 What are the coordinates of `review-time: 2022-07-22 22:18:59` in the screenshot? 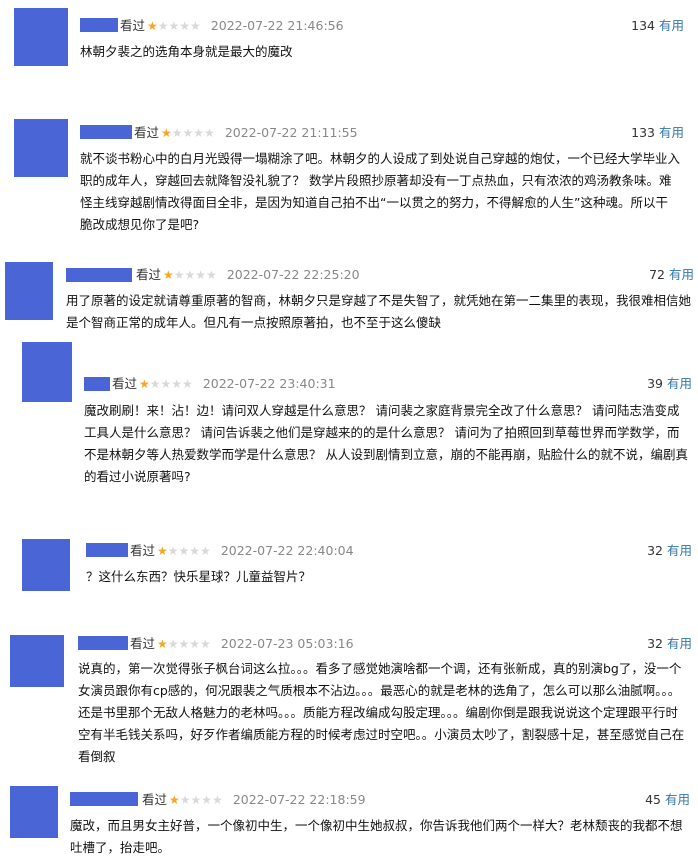 It's located at (299, 799).